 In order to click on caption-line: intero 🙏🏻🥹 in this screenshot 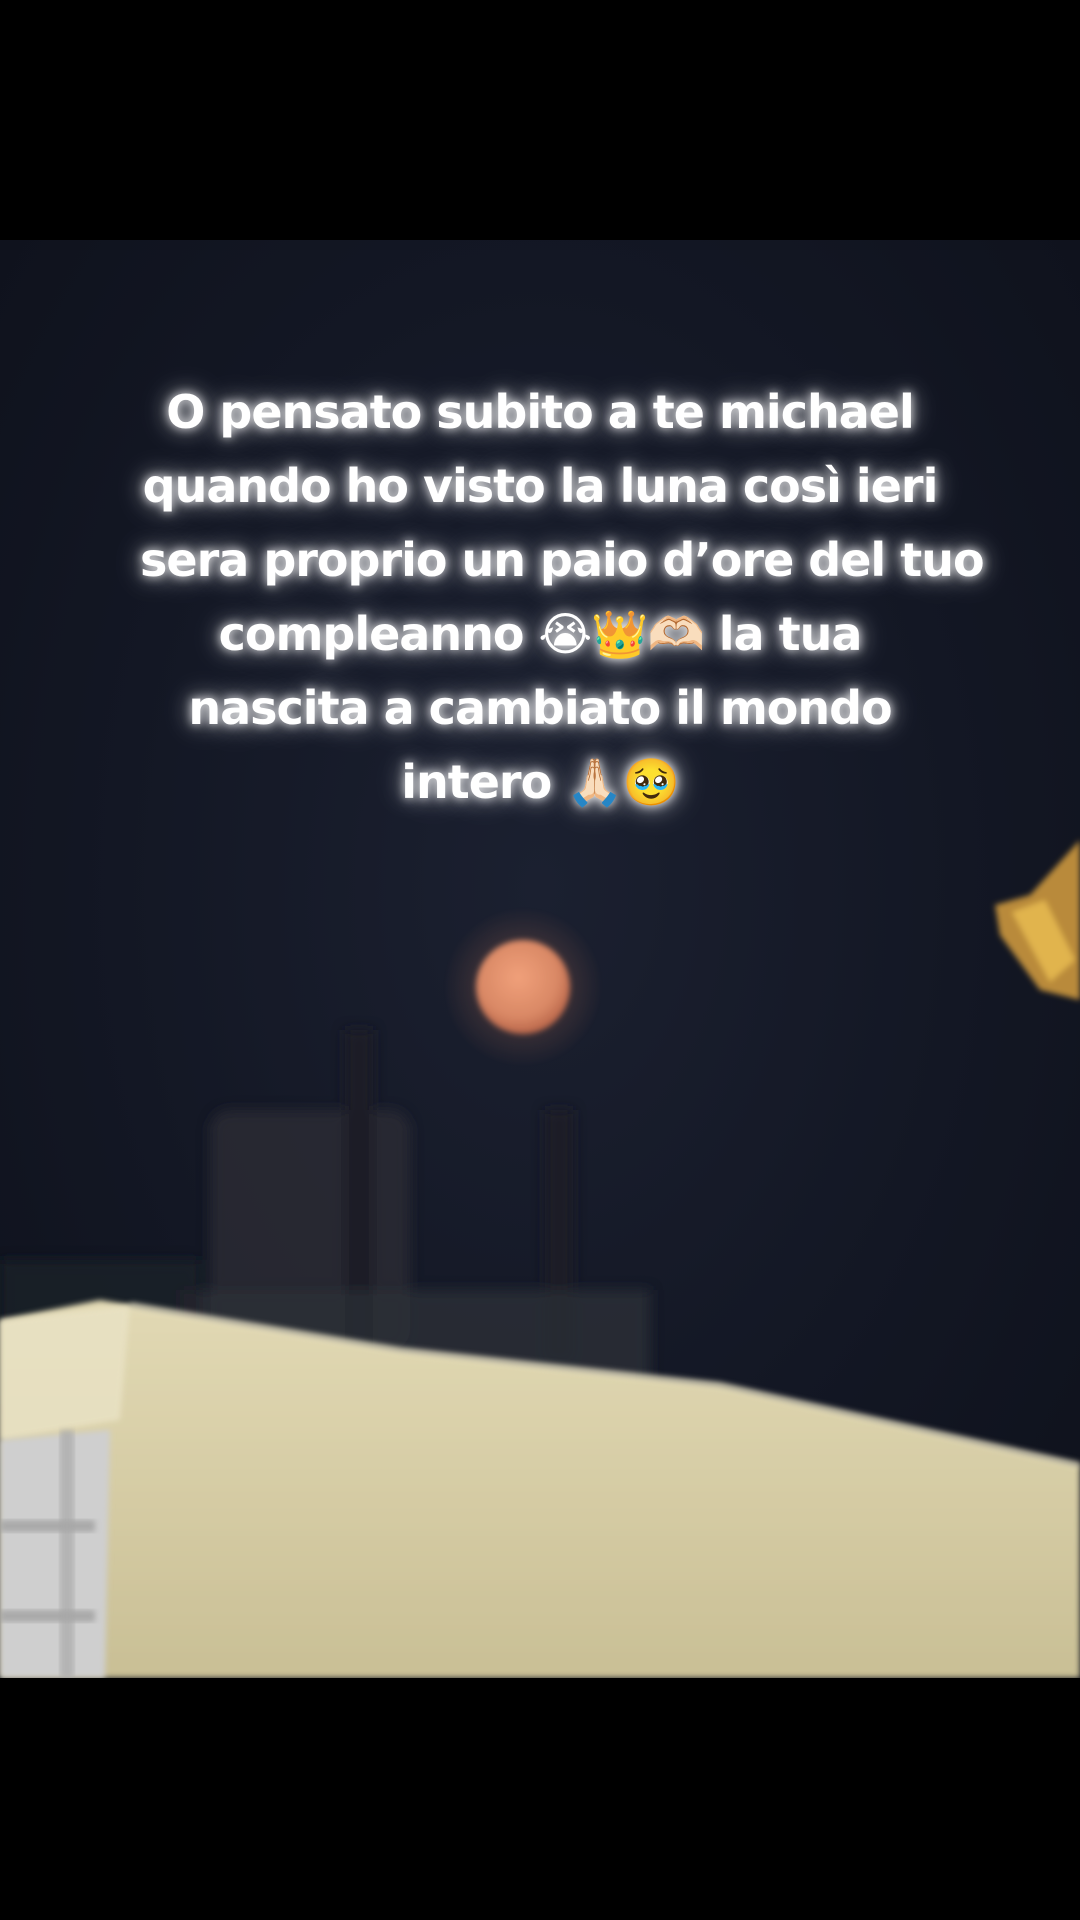, I will do `click(540, 782)`.